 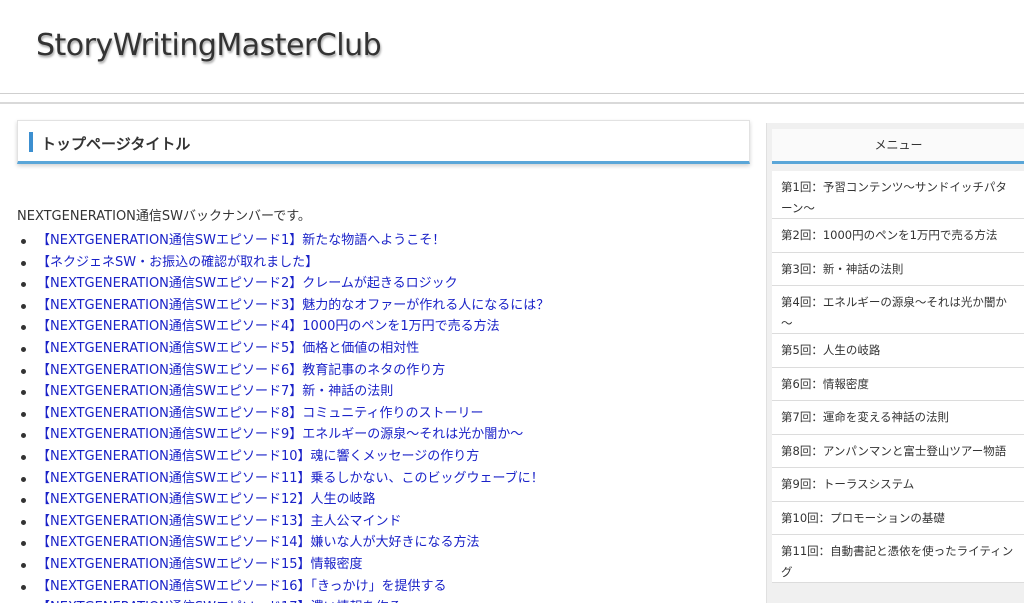 What do you see at coordinates (31, 142) in the screenshot?
I see `heading-accent-bar` at bounding box center [31, 142].